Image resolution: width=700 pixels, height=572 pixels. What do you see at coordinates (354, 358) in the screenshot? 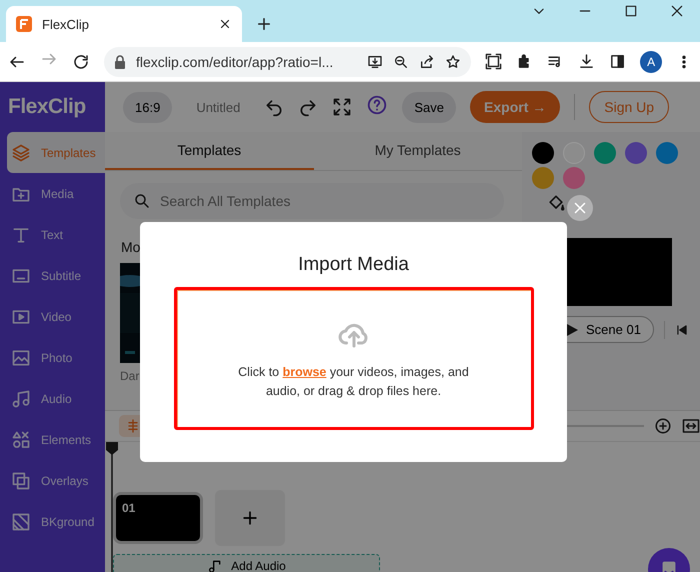
I see `drop-zone: Click to browse your videos, images, and audio, or drag & drop files here.` at bounding box center [354, 358].